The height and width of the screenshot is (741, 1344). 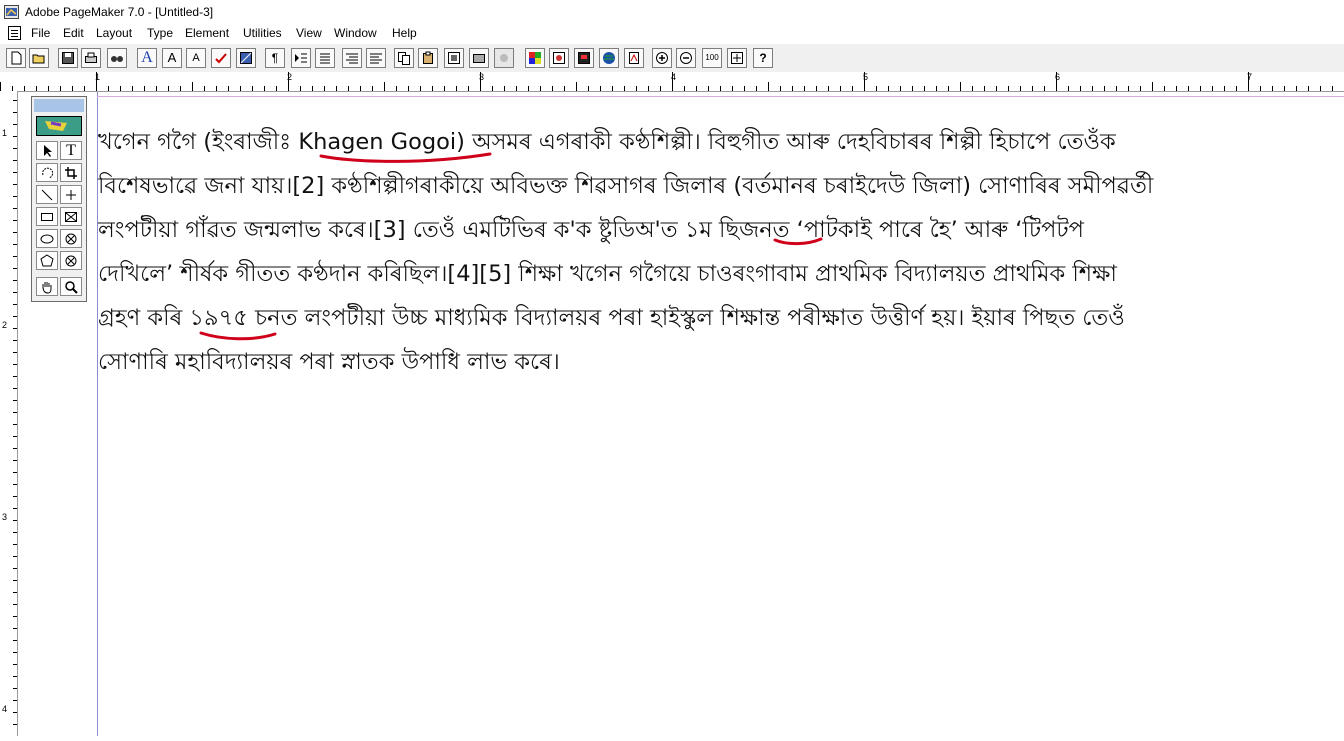 What do you see at coordinates (584, 58) in the screenshot?
I see `export-icon` at bounding box center [584, 58].